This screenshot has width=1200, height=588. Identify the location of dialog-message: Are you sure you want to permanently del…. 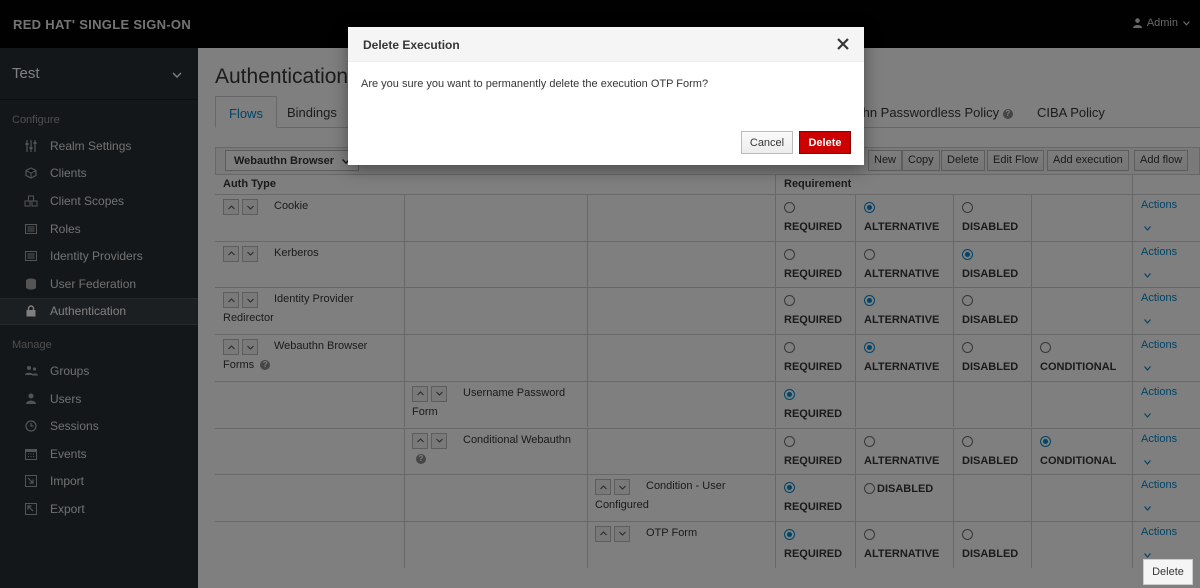
(535, 84).